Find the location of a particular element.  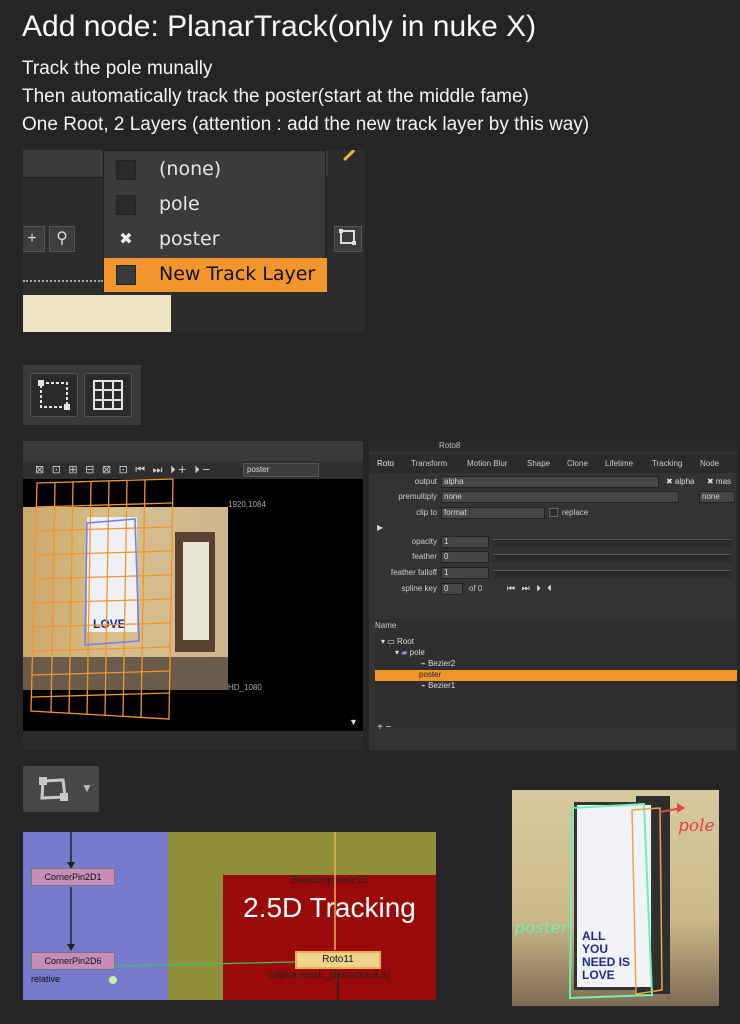

menu-item-poster: ✖ poster is located at coordinates (215, 240).